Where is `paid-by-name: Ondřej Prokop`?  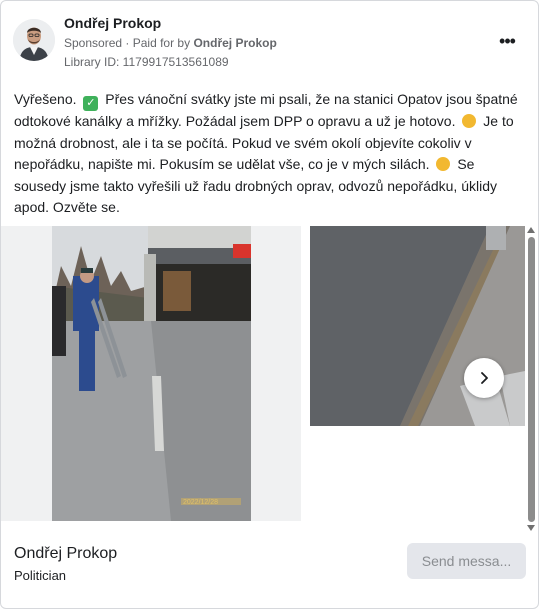
paid-by-name: Ondřej Prokop is located at coordinates (234, 43).